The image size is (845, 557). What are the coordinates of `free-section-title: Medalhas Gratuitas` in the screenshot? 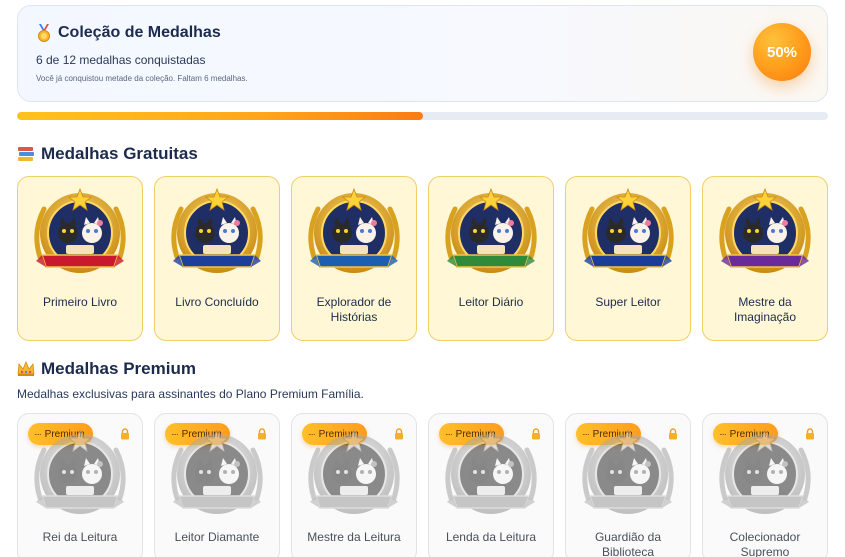 It's located at (107, 154).